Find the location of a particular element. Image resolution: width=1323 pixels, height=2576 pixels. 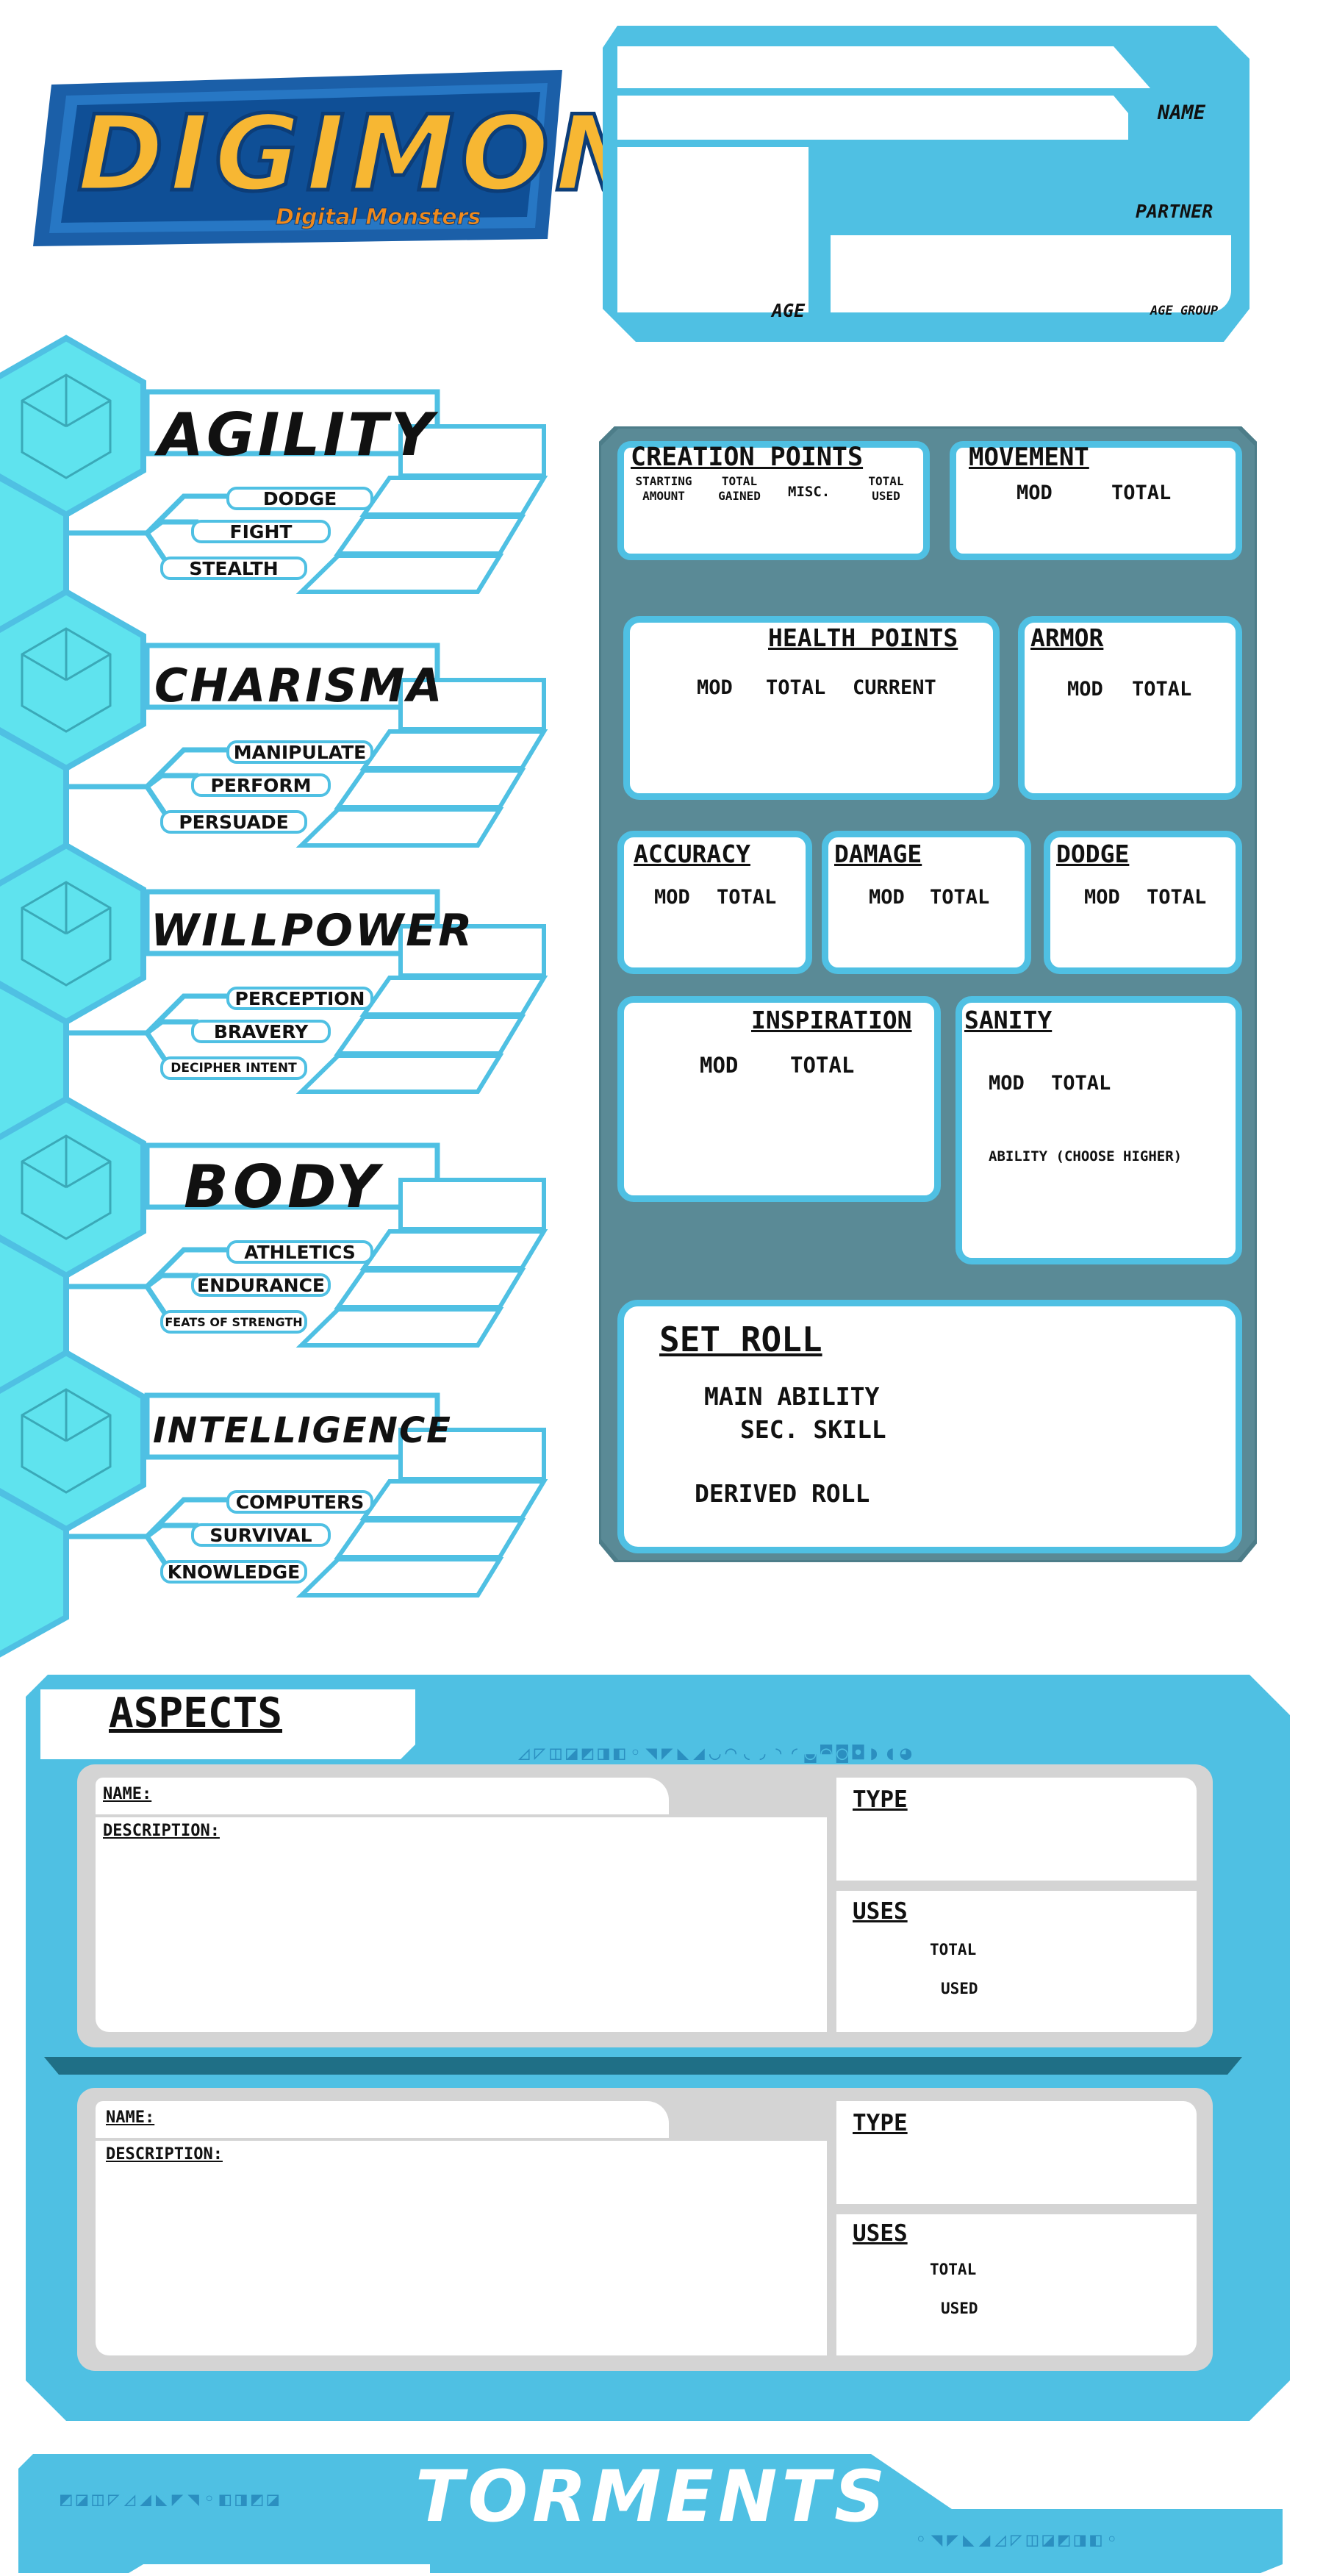

movement-title: MOVEMENT is located at coordinates (1029, 457).